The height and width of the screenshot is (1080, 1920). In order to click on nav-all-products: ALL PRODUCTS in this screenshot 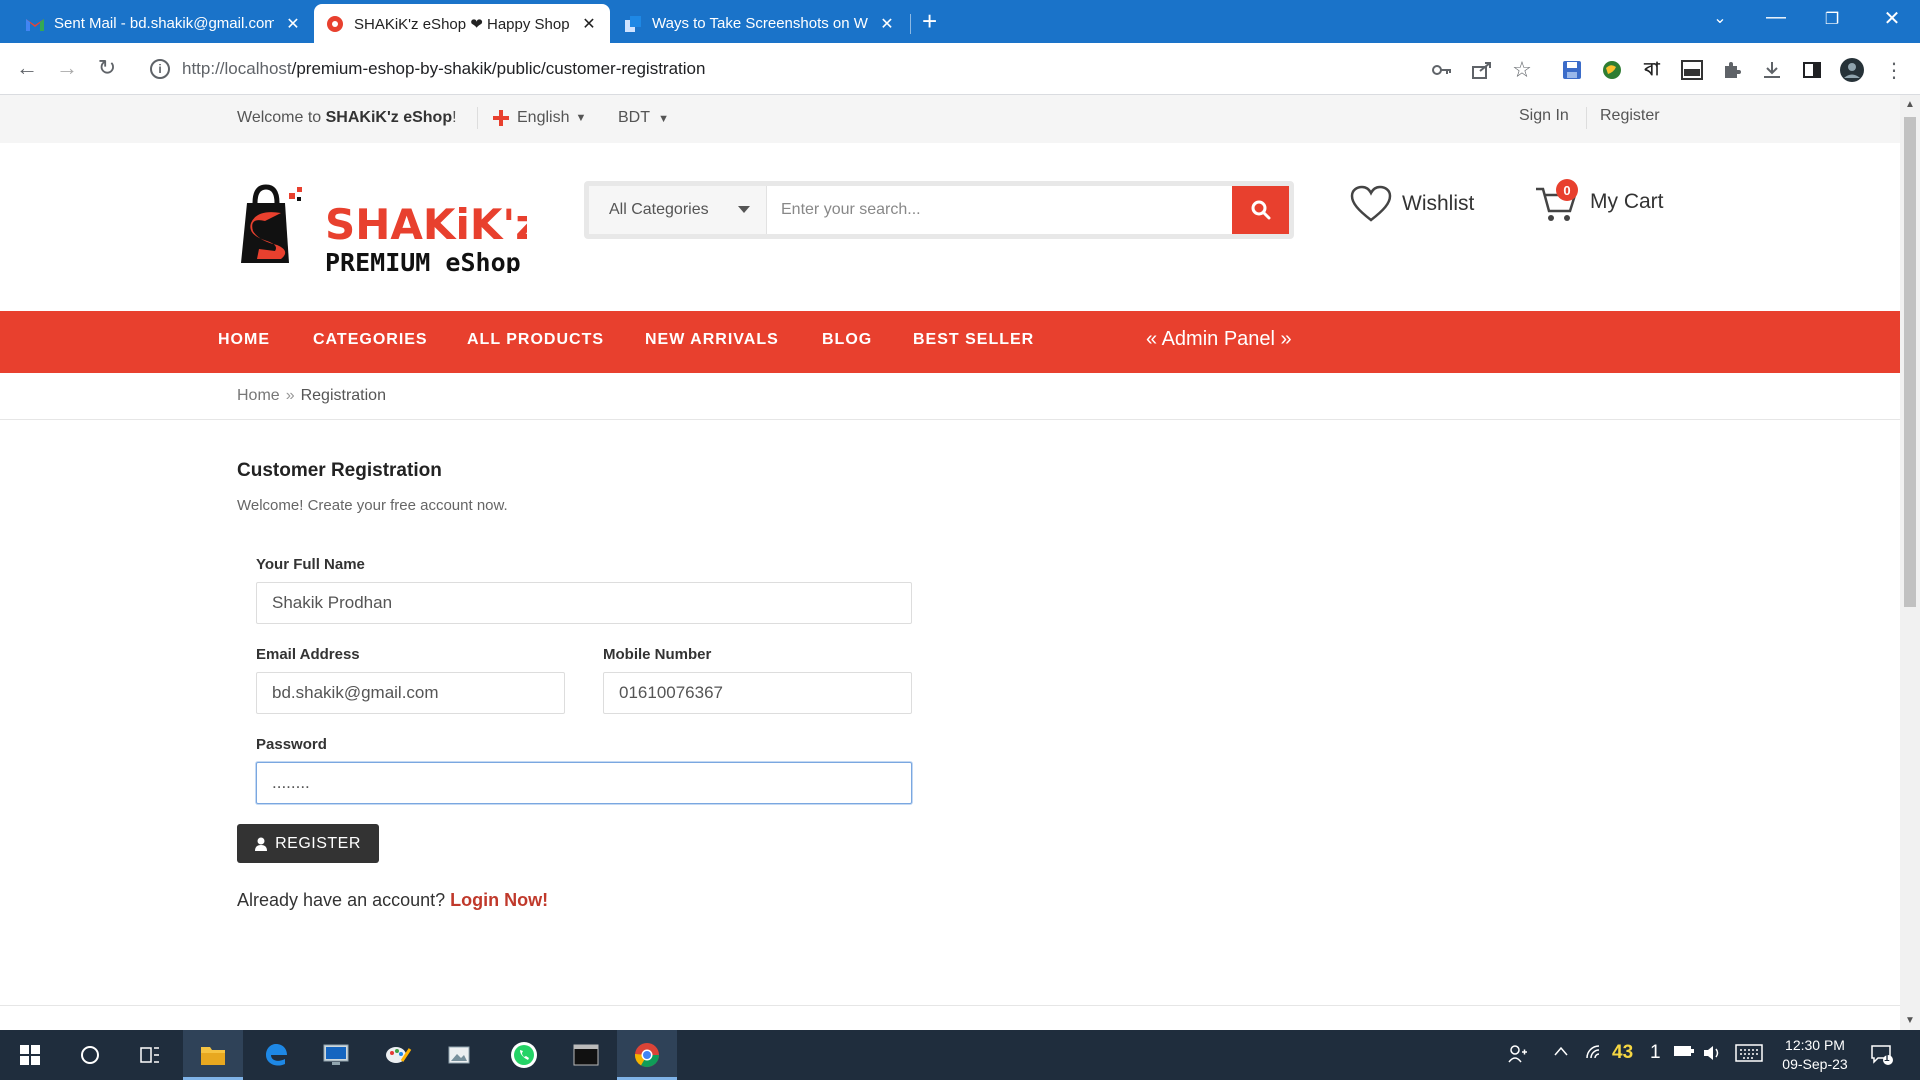, I will do `click(535, 340)`.